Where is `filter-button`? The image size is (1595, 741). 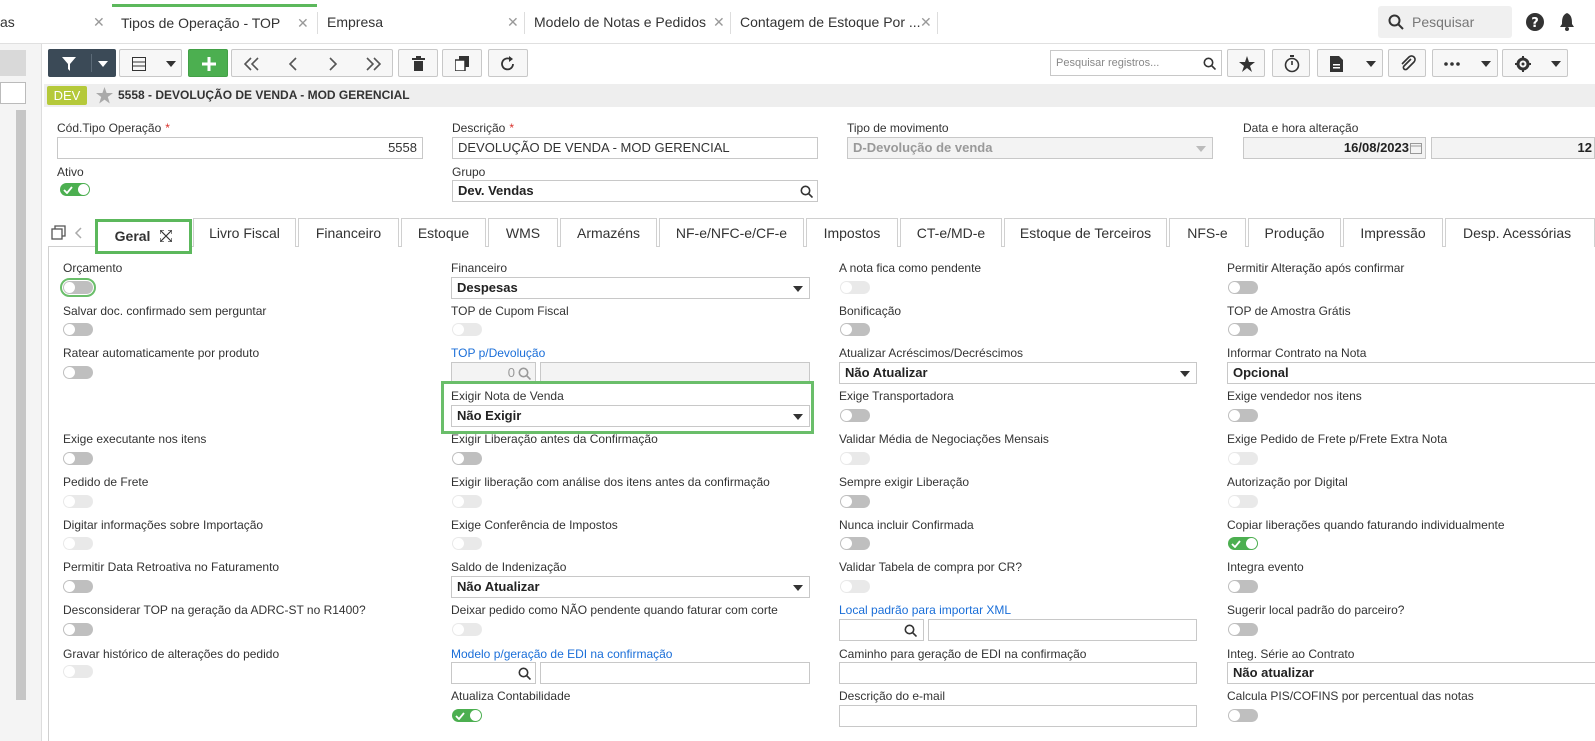 filter-button is located at coordinates (82, 63).